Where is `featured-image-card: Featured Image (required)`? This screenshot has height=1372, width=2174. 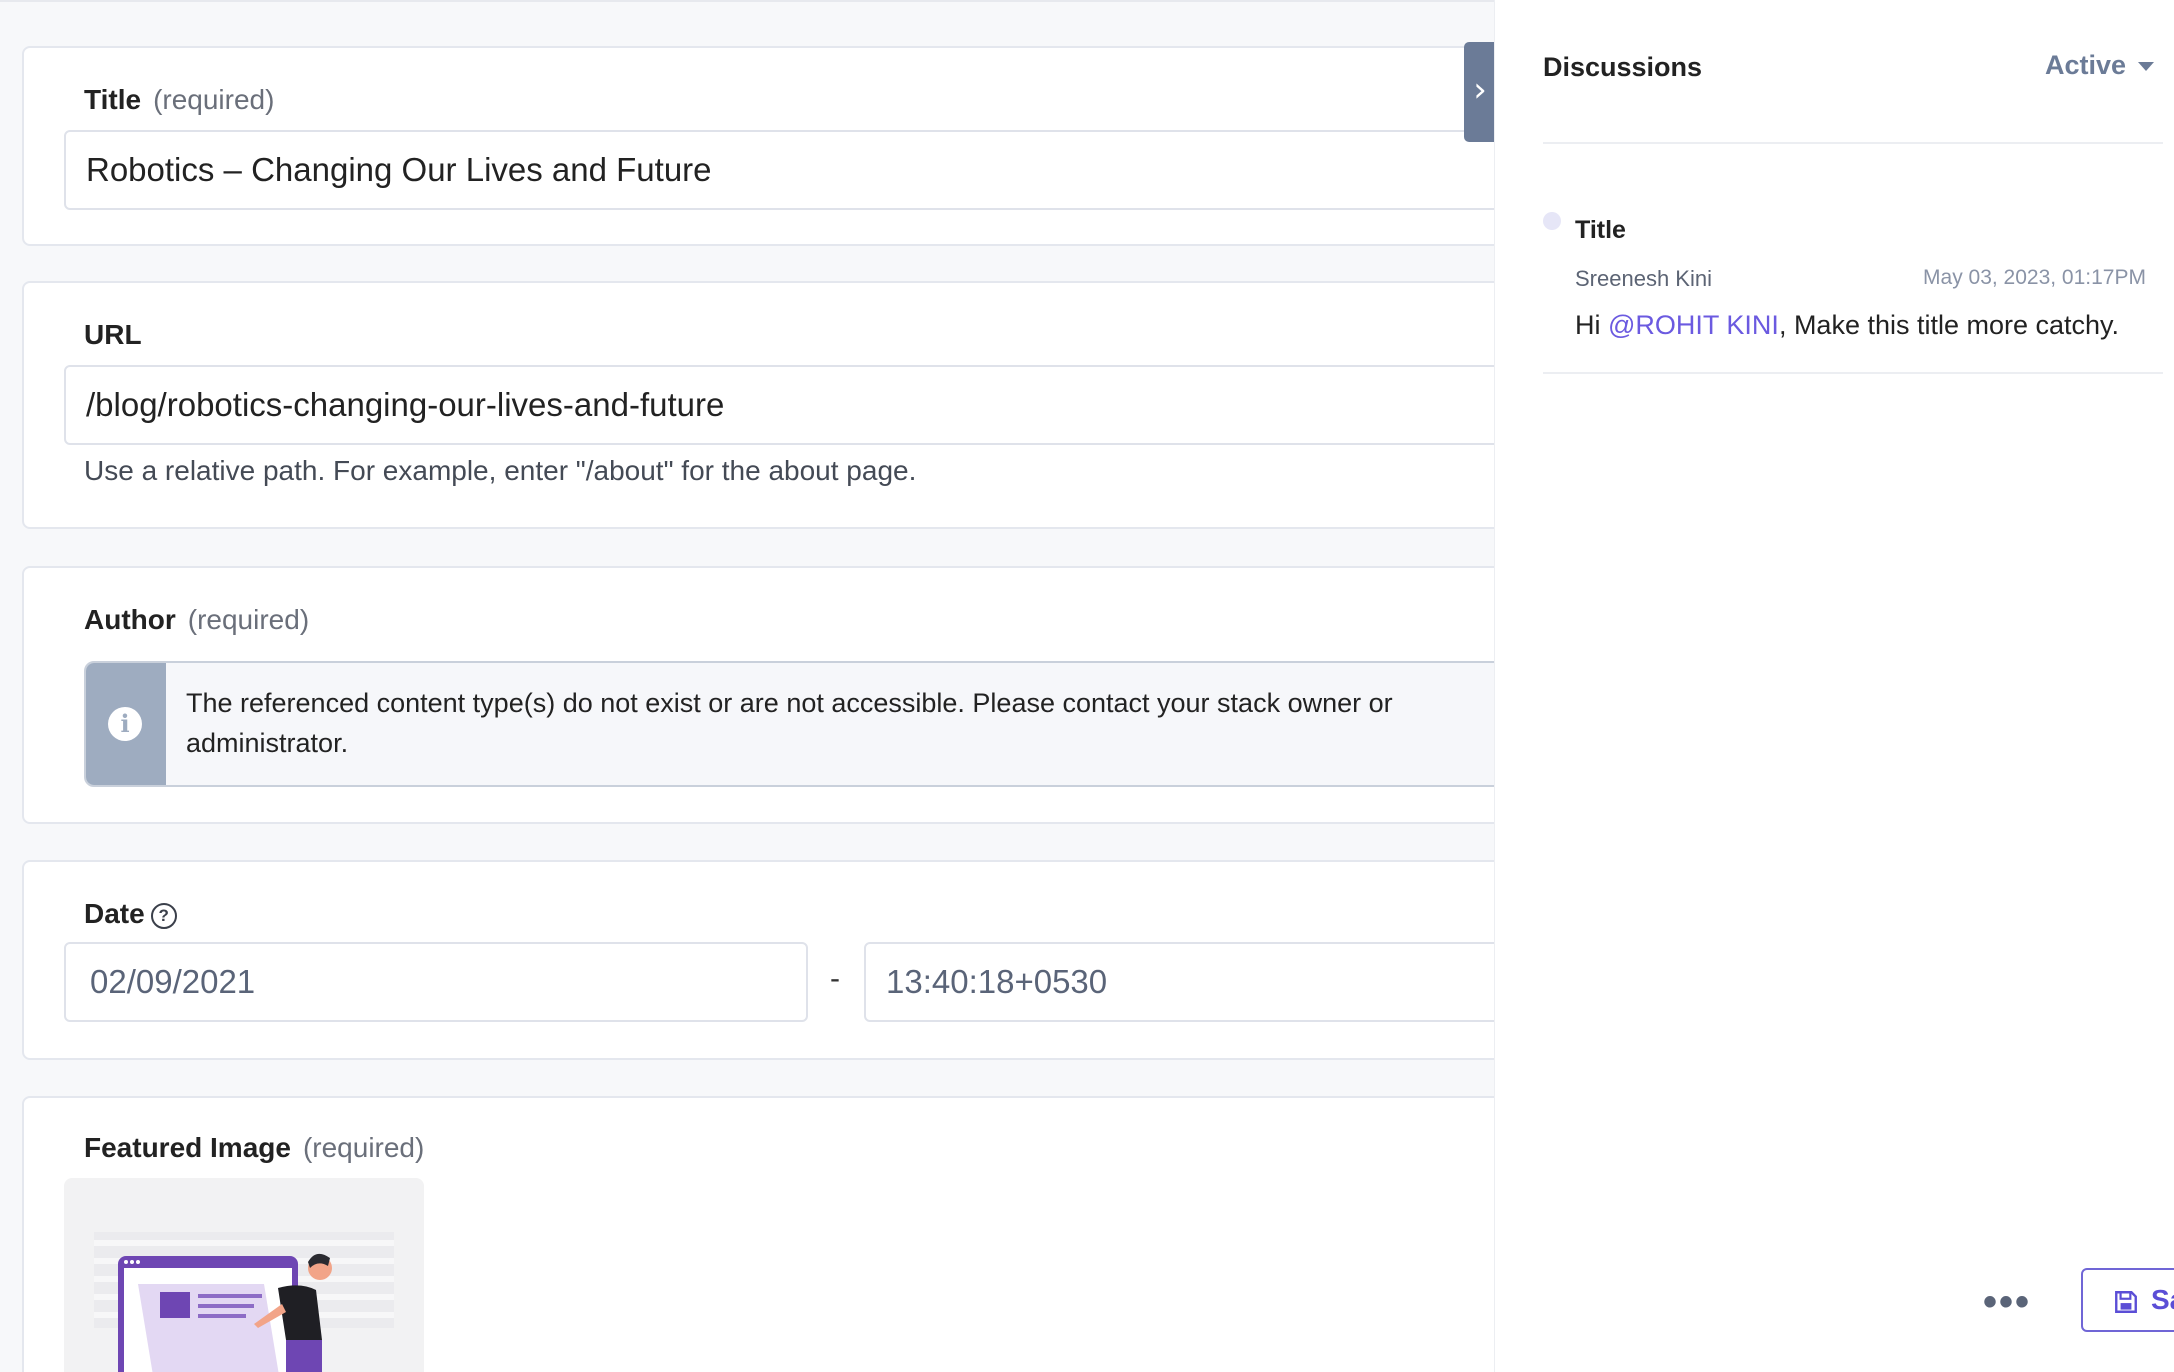
featured-image-card: Featured Image (required) is located at coordinates (758, 1234).